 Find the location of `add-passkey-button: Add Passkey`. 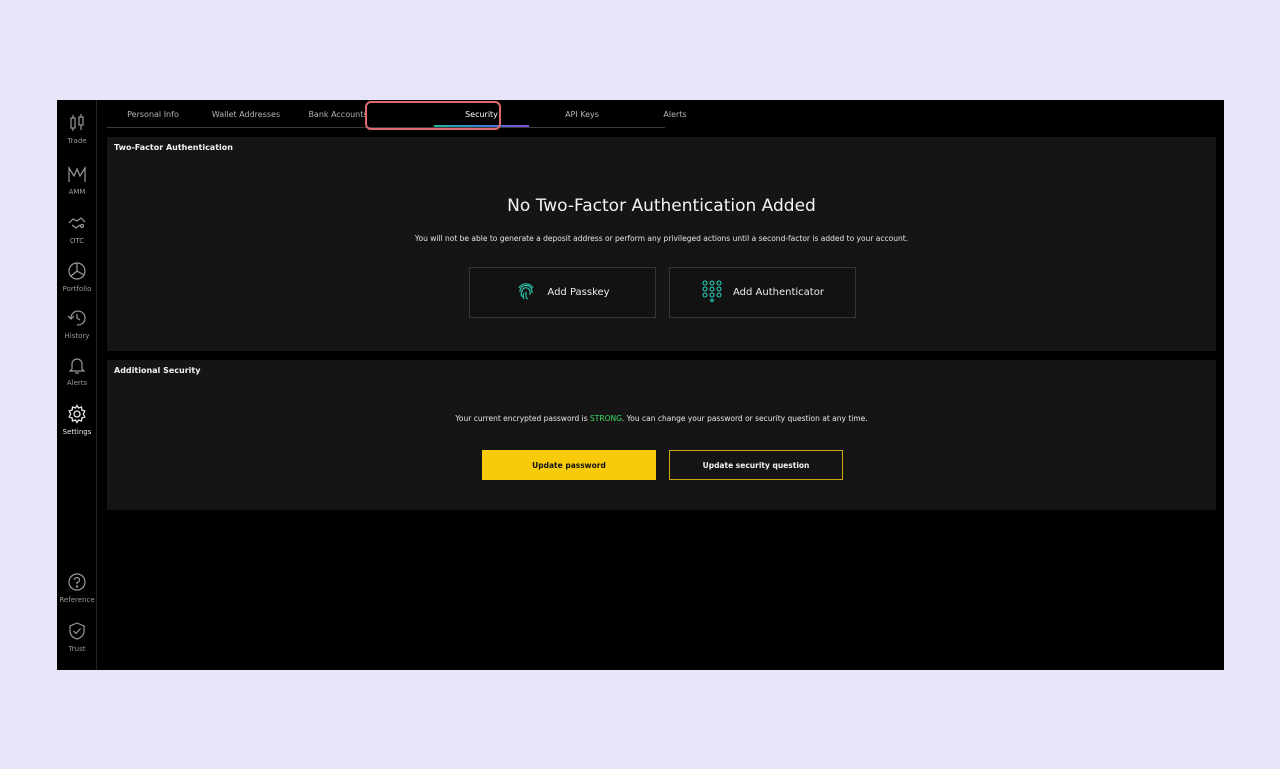

add-passkey-button: Add Passkey is located at coordinates (562, 292).